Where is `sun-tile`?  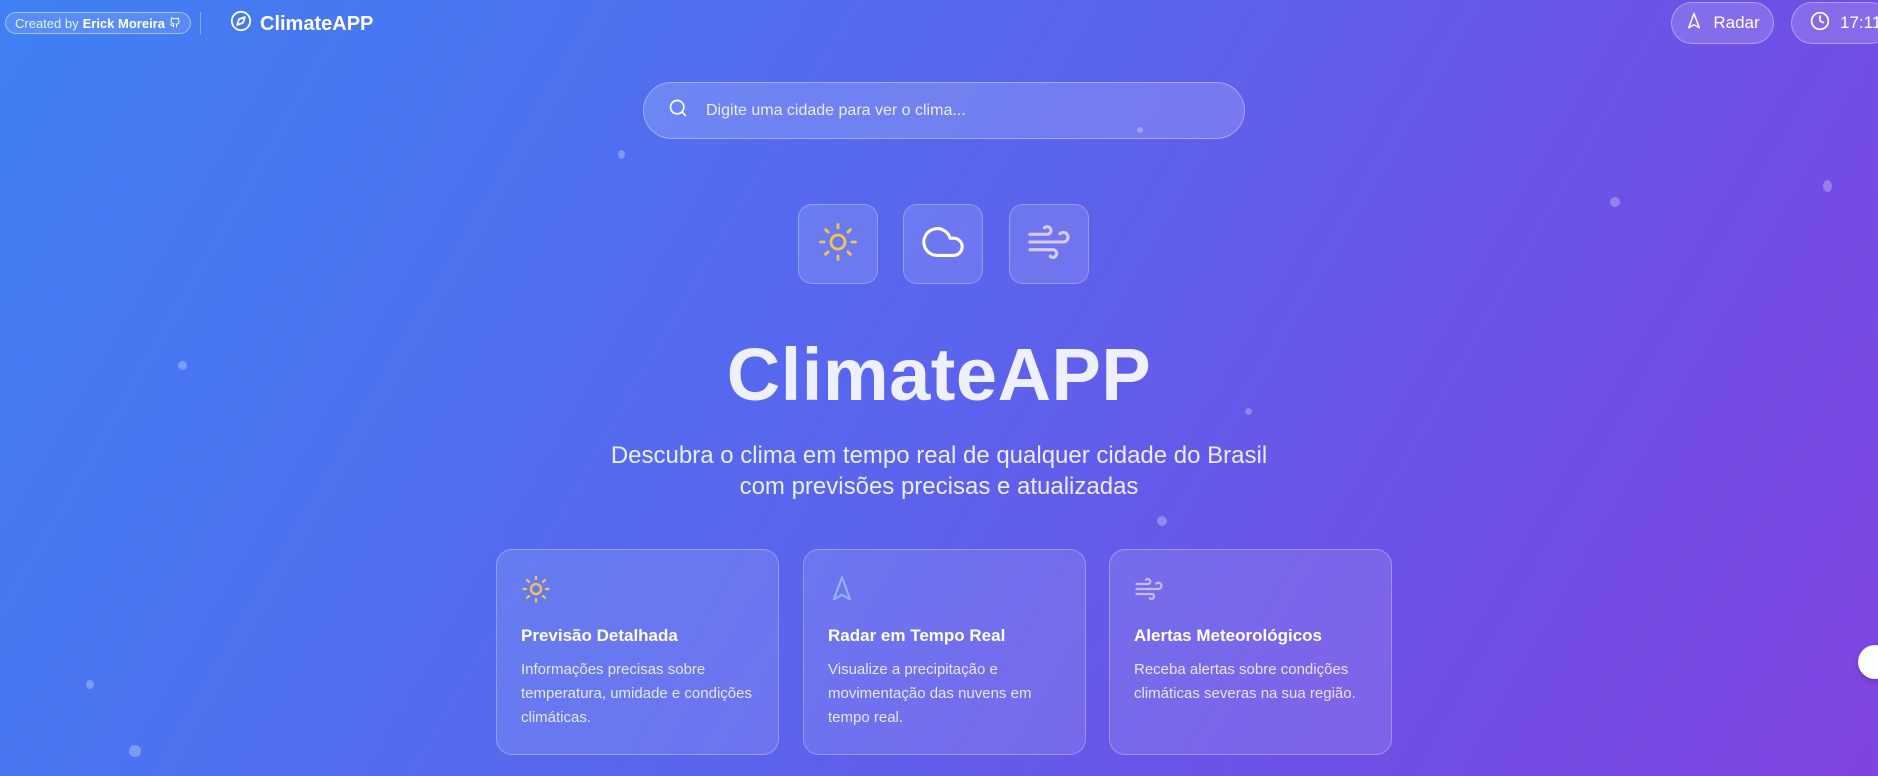
sun-tile is located at coordinates (838, 244).